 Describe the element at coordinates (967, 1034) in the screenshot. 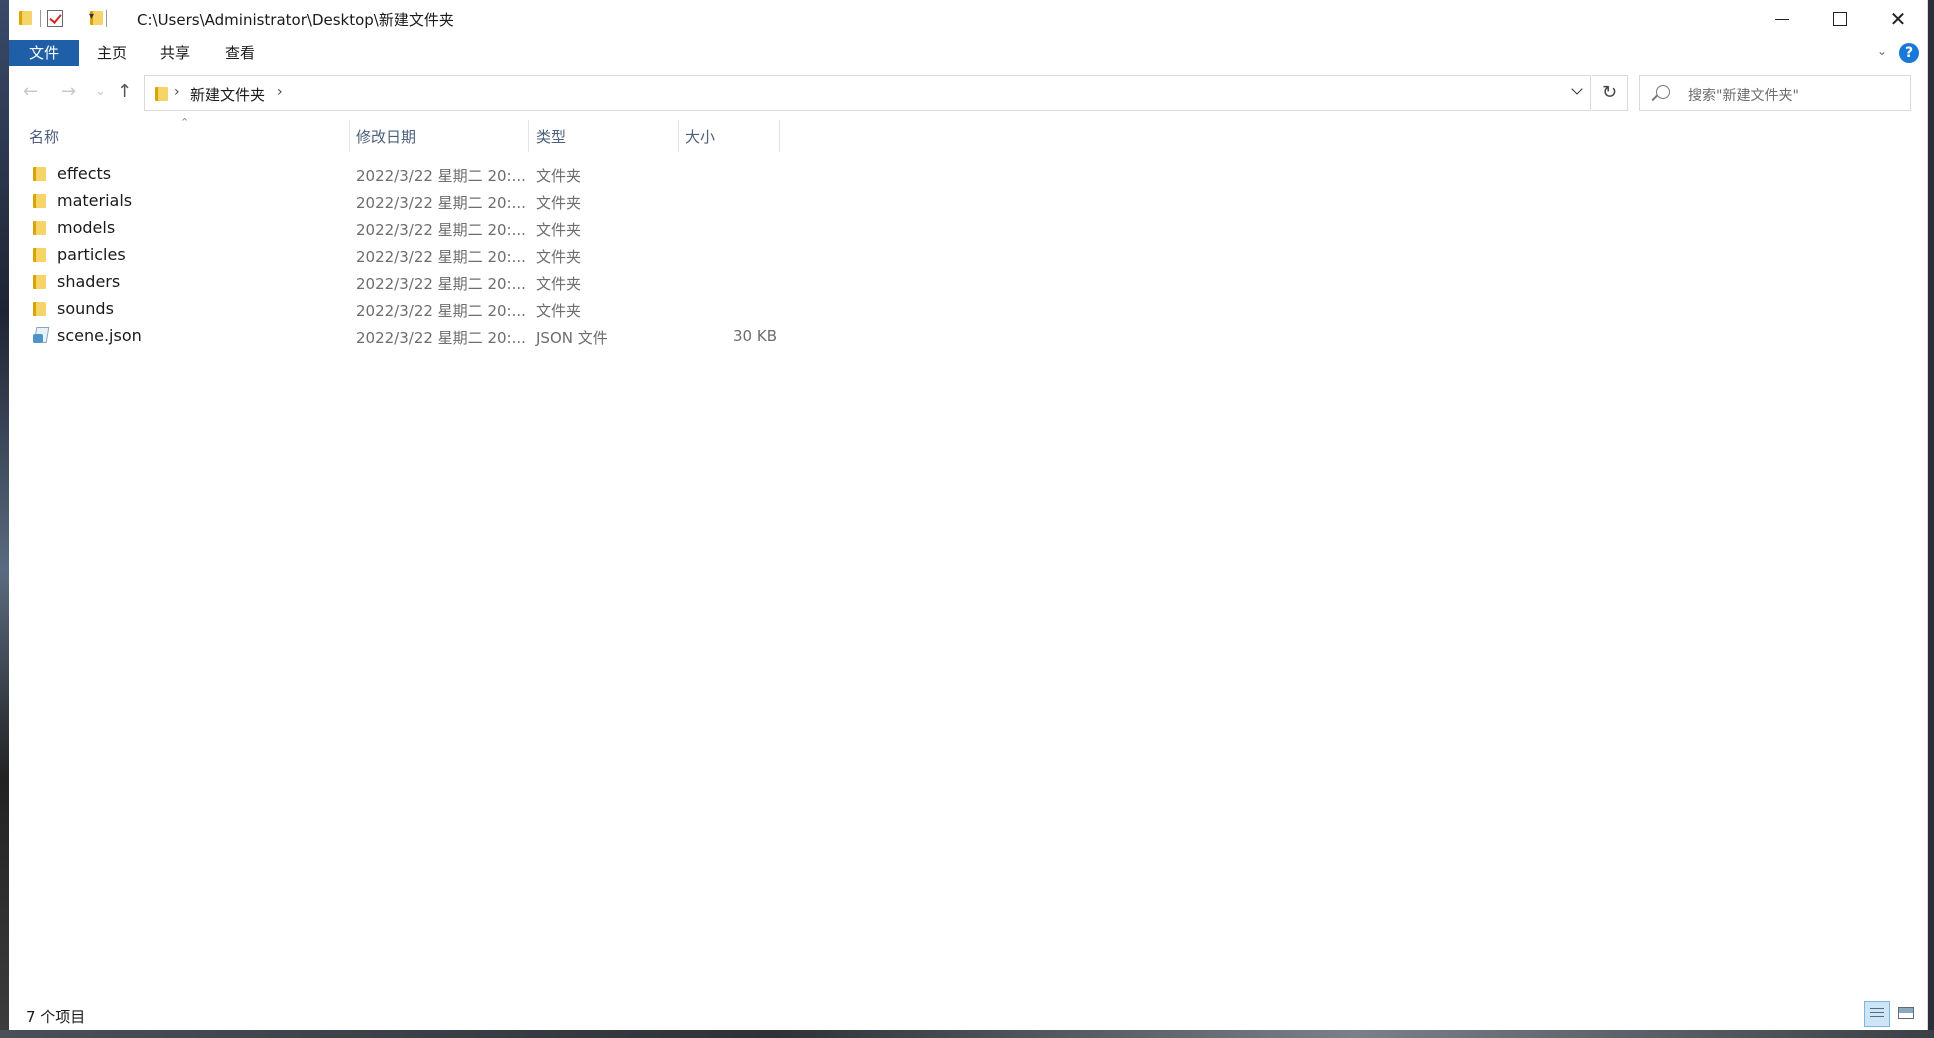

I see `taskbar-strip` at that location.